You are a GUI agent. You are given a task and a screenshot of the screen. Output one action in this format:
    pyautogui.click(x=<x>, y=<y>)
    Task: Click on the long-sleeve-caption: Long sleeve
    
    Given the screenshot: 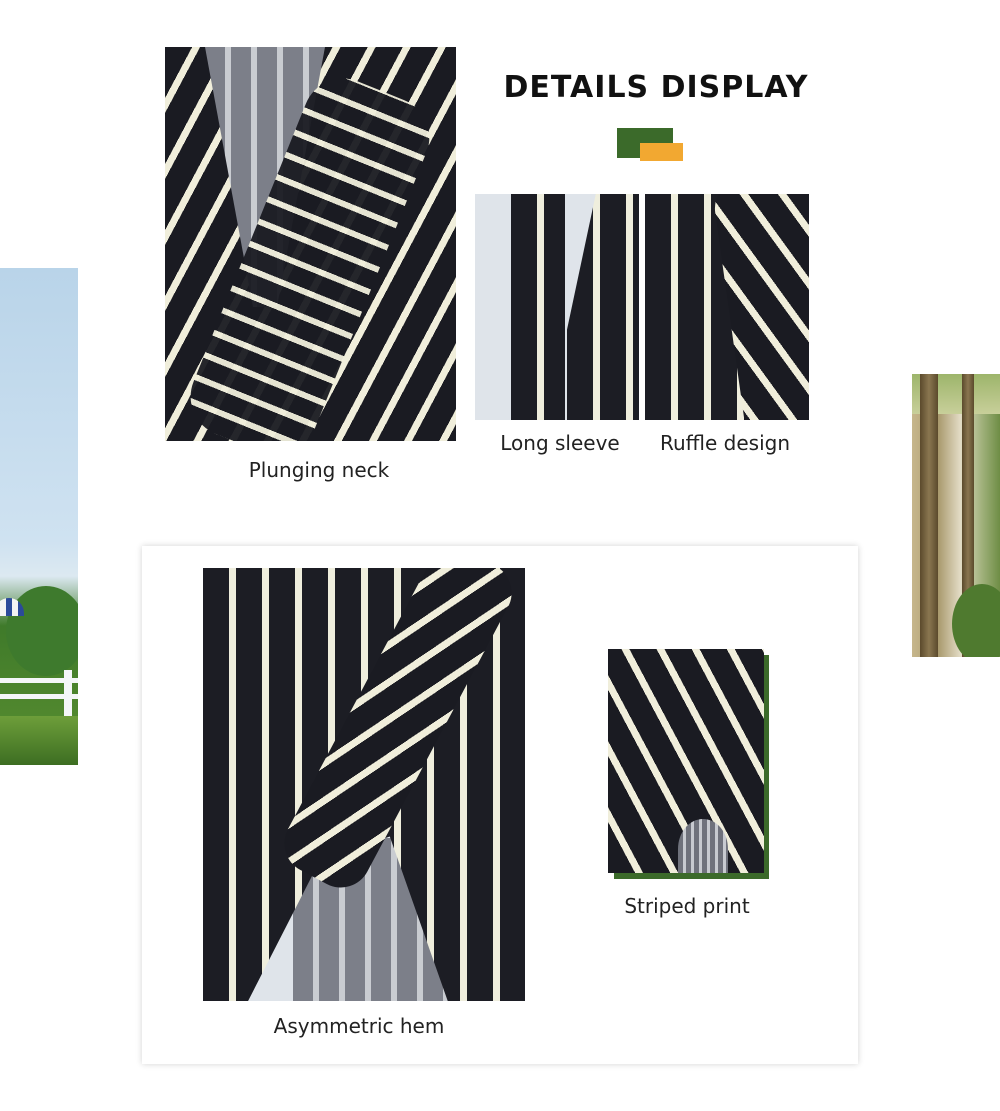 What is the action you would take?
    pyautogui.click(x=560, y=443)
    